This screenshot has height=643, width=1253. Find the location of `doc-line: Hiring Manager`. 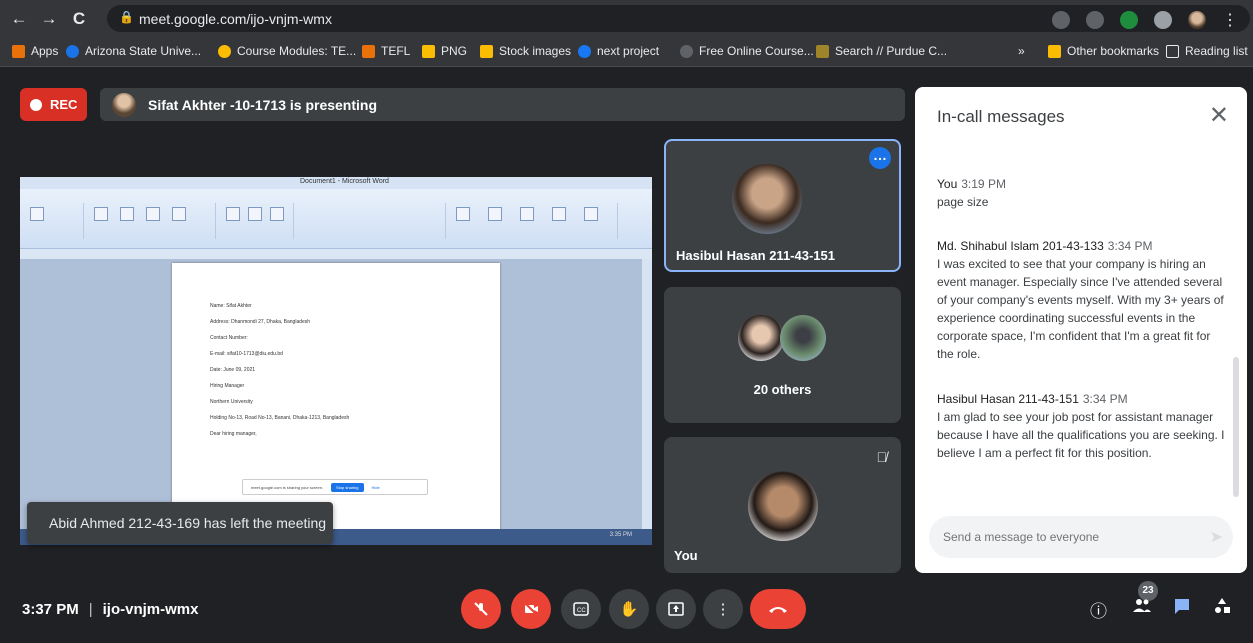

doc-line: Hiring Manager is located at coordinates (227, 386).